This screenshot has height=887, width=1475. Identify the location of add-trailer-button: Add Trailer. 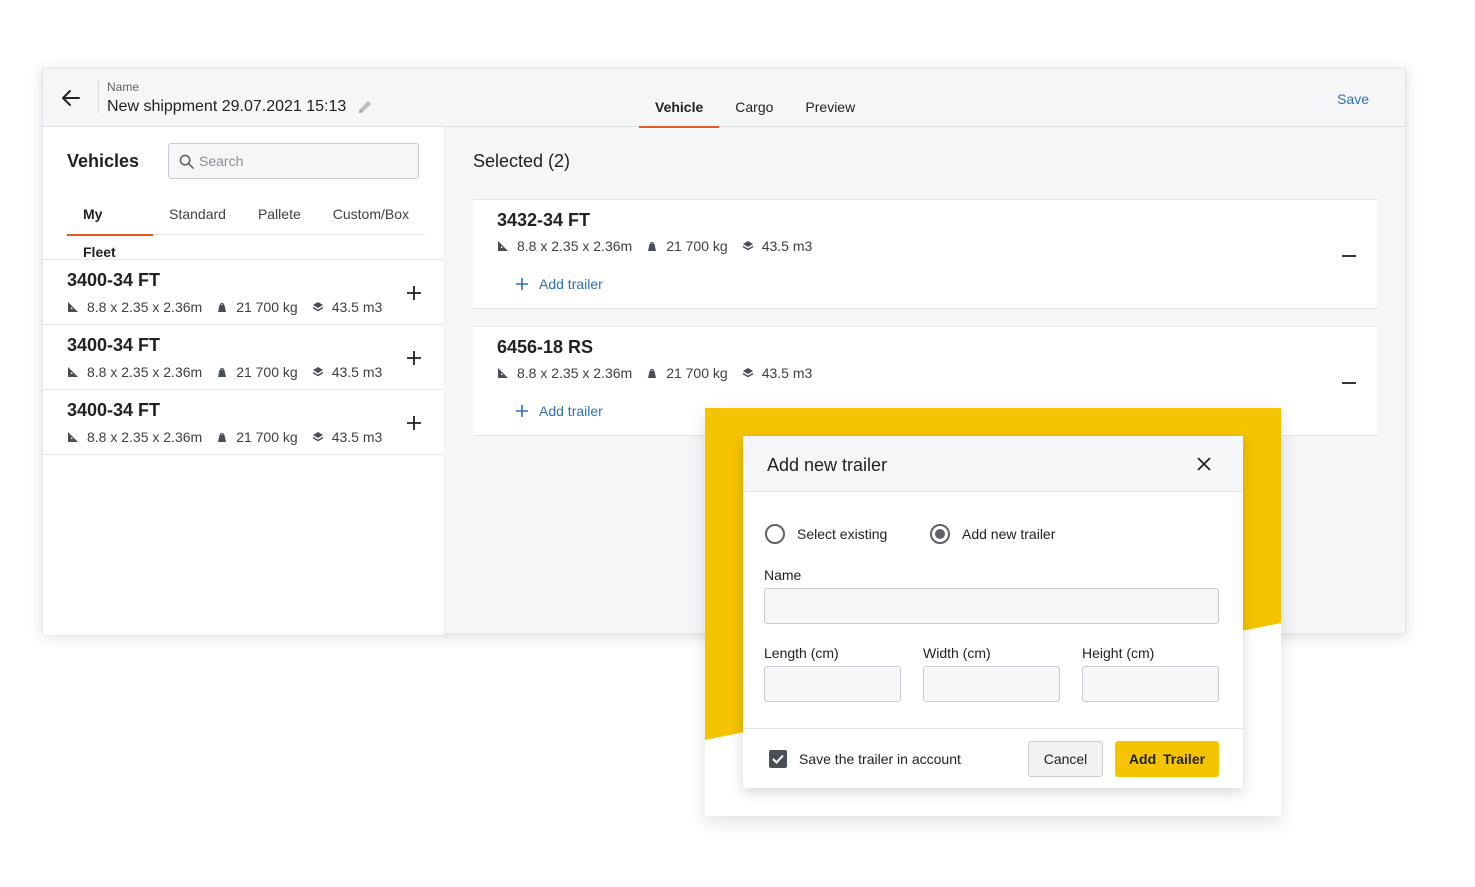
(1167, 759).